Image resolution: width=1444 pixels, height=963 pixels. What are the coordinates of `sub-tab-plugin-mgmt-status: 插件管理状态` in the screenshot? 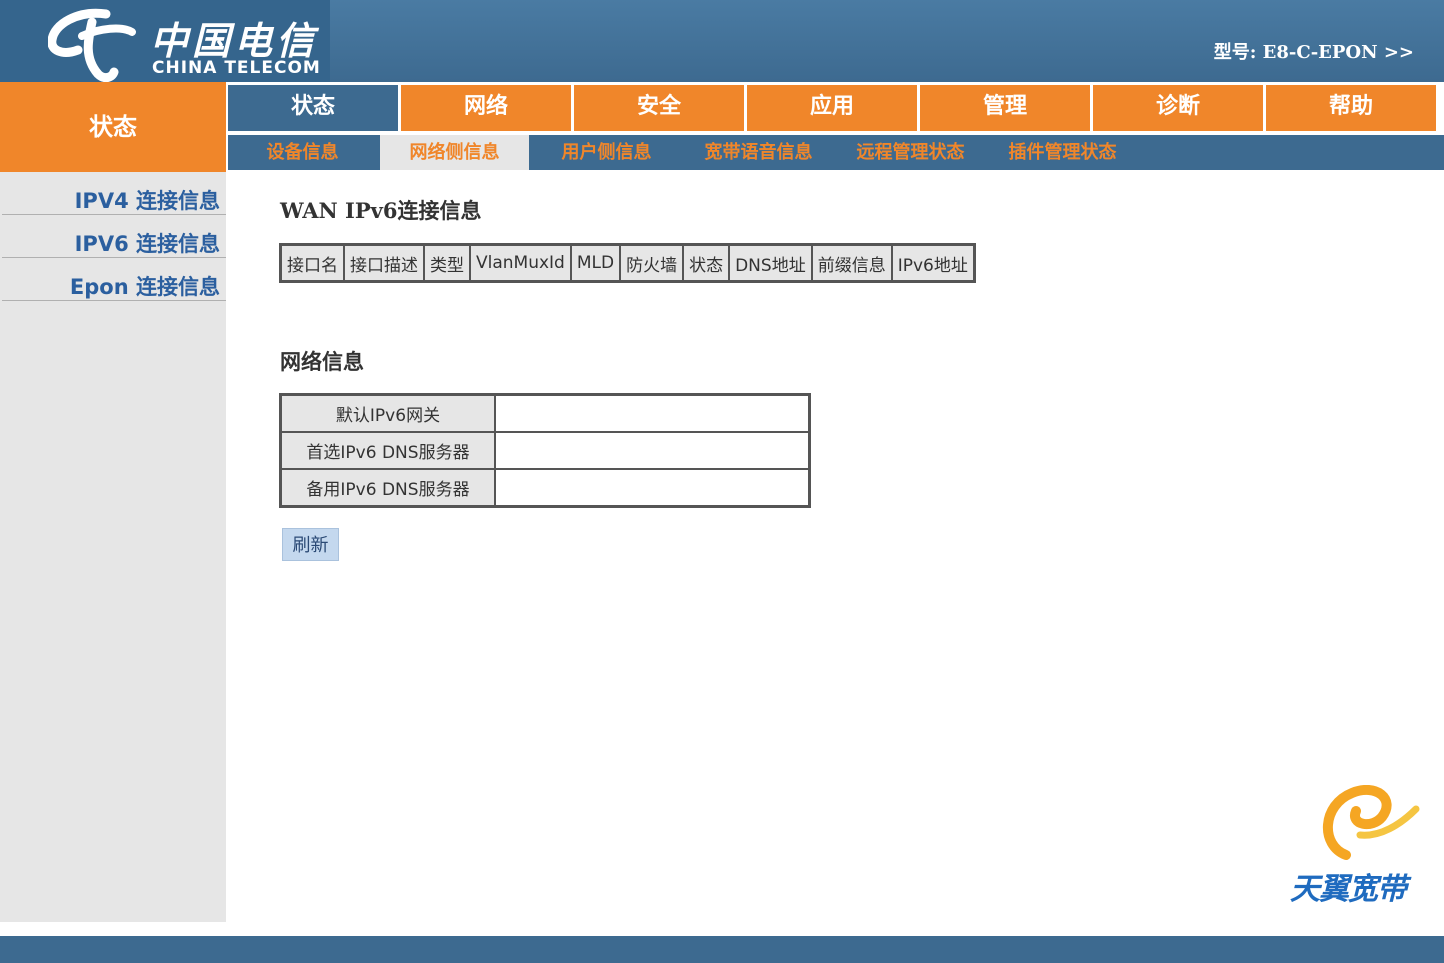 It's located at (1062, 152).